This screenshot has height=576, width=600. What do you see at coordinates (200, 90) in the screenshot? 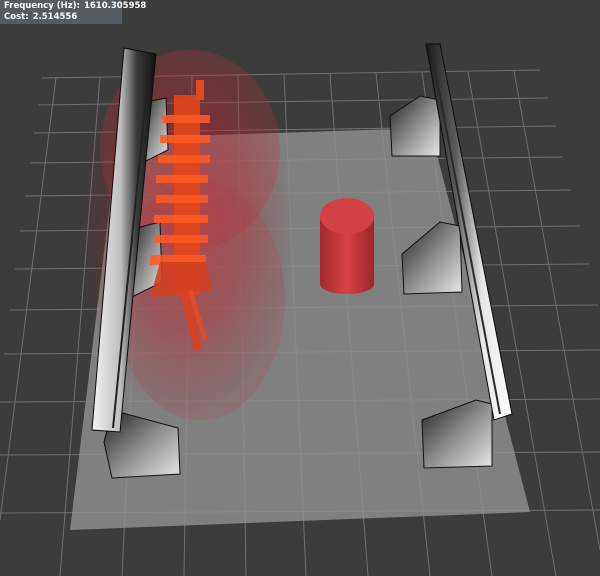
I see `robot-tip` at bounding box center [200, 90].